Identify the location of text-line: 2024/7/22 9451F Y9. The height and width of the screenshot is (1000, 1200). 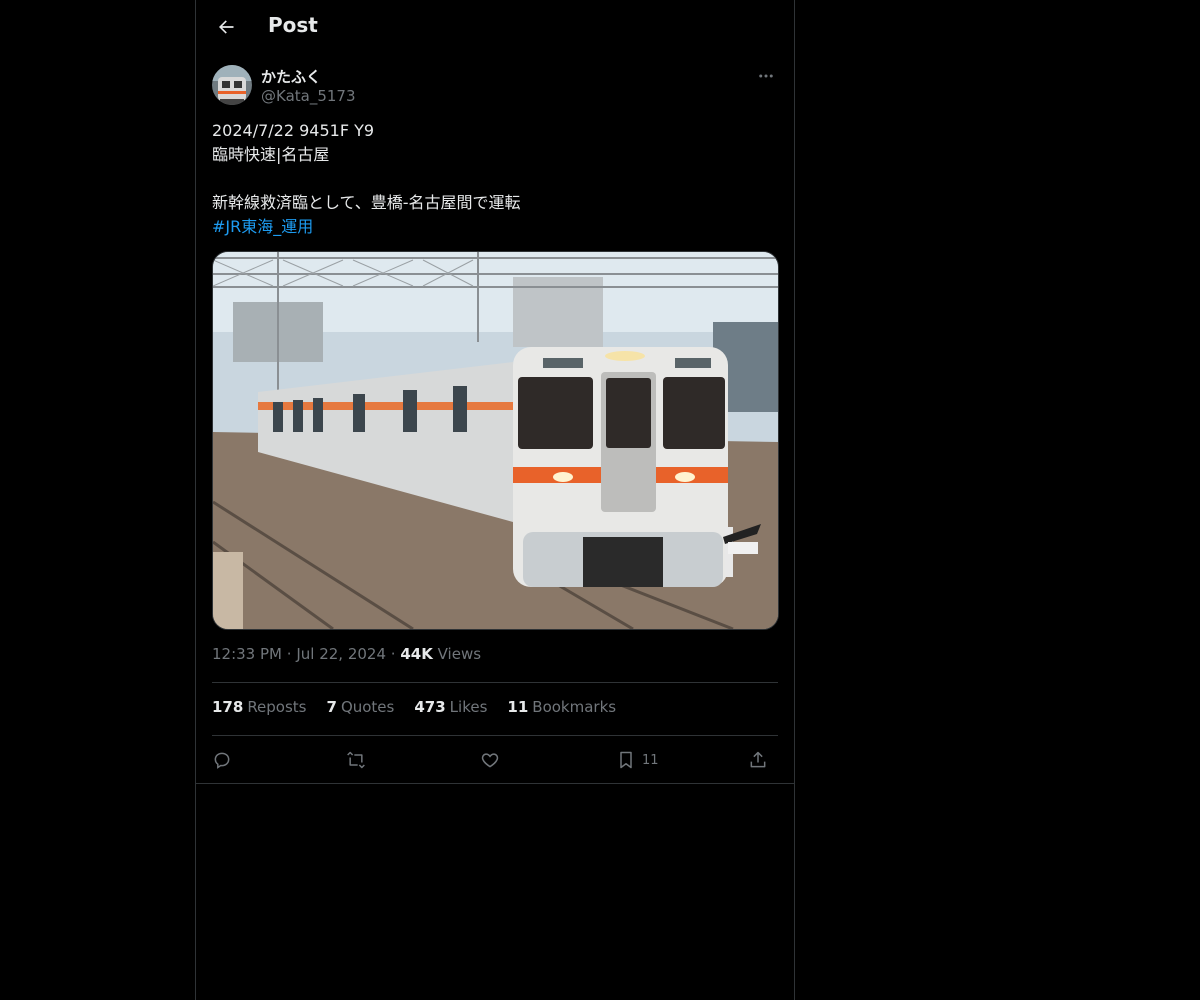
(293, 130).